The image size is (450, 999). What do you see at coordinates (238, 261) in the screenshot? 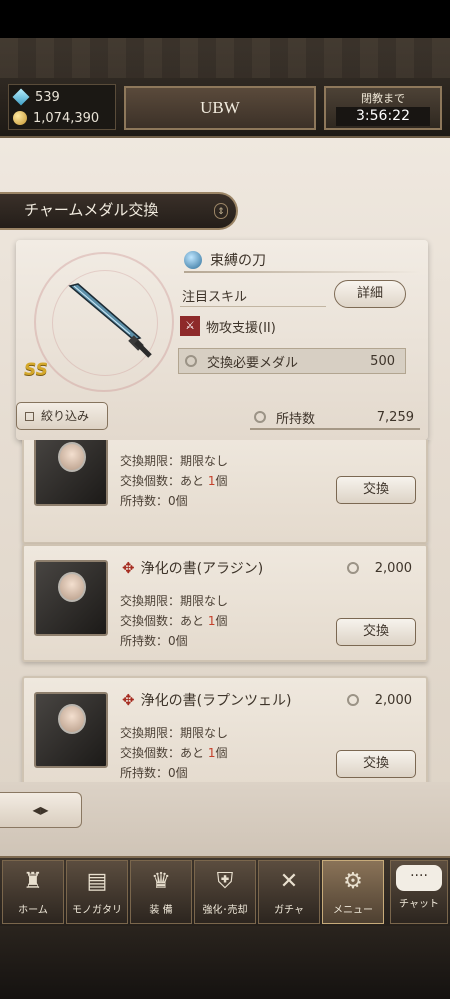
I see `item-name: 束縛の刀` at bounding box center [238, 261].